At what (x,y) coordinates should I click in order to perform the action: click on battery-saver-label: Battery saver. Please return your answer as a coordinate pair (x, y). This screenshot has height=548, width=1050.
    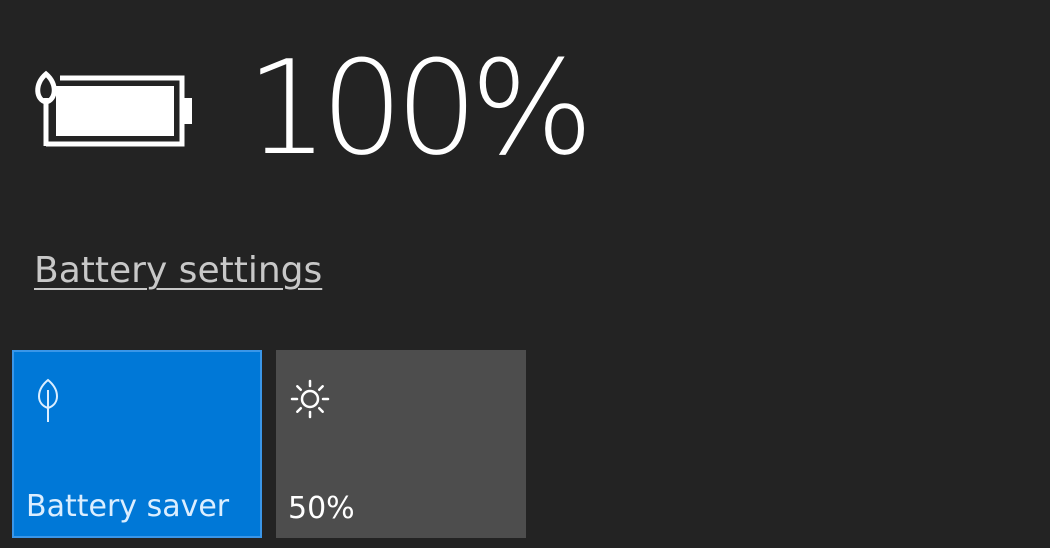
    Looking at the image, I should click on (128, 506).